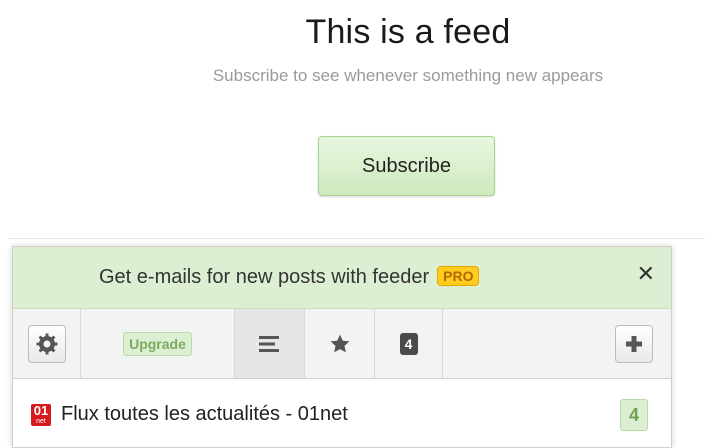 The width and height of the screenshot is (705, 448). I want to click on pro-badge: PRO, so click(458, 276).